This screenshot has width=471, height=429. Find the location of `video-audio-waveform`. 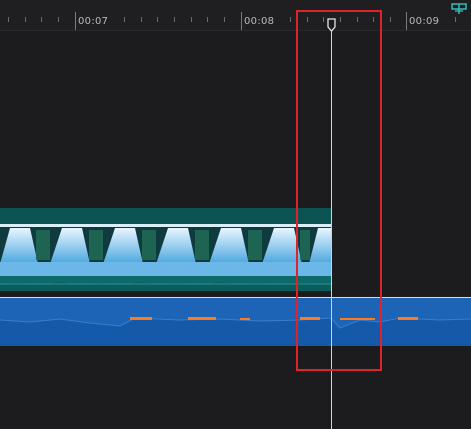

video-audio-waveform is located at coordinates (166, 283).